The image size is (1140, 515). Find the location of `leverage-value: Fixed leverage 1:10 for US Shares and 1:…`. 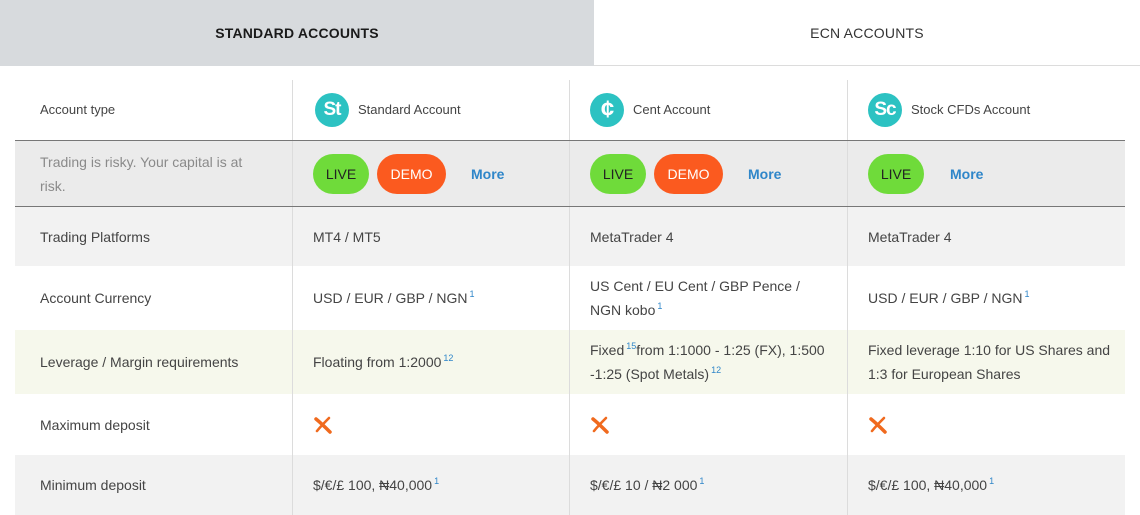

leverage-value: Fixed leverage 1:10 for US Shares and 1:… is located at coordinates (986, 362).